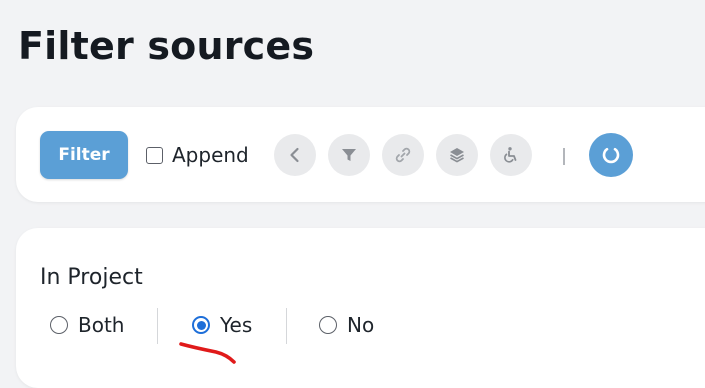 The image size is (705, 388). I want to click on funnel-icon, so click(349, 155).